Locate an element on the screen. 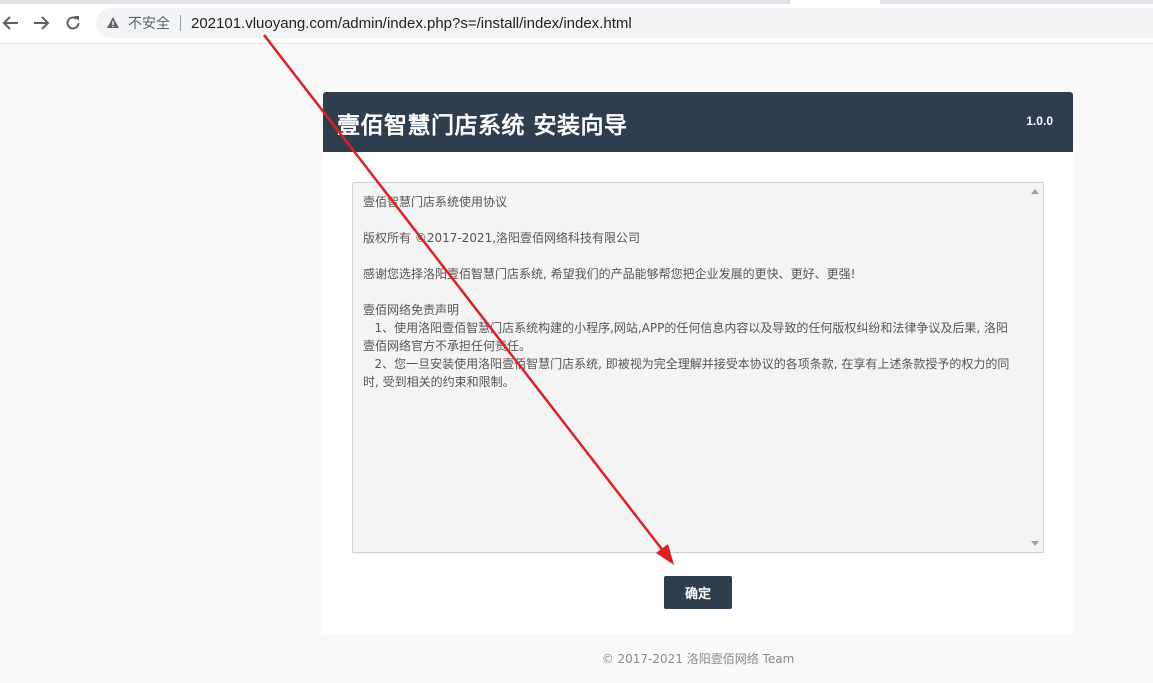 The width and height of the screenshot is (1153, 683). back-button is located at coordinates (11, 23).